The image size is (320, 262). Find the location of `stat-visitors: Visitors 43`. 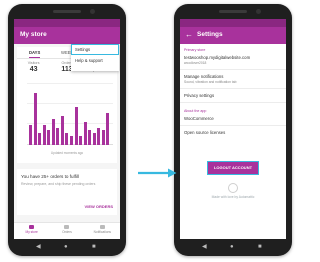

stat-visitors: Visitors 43 is located at coordinates (33, 69).